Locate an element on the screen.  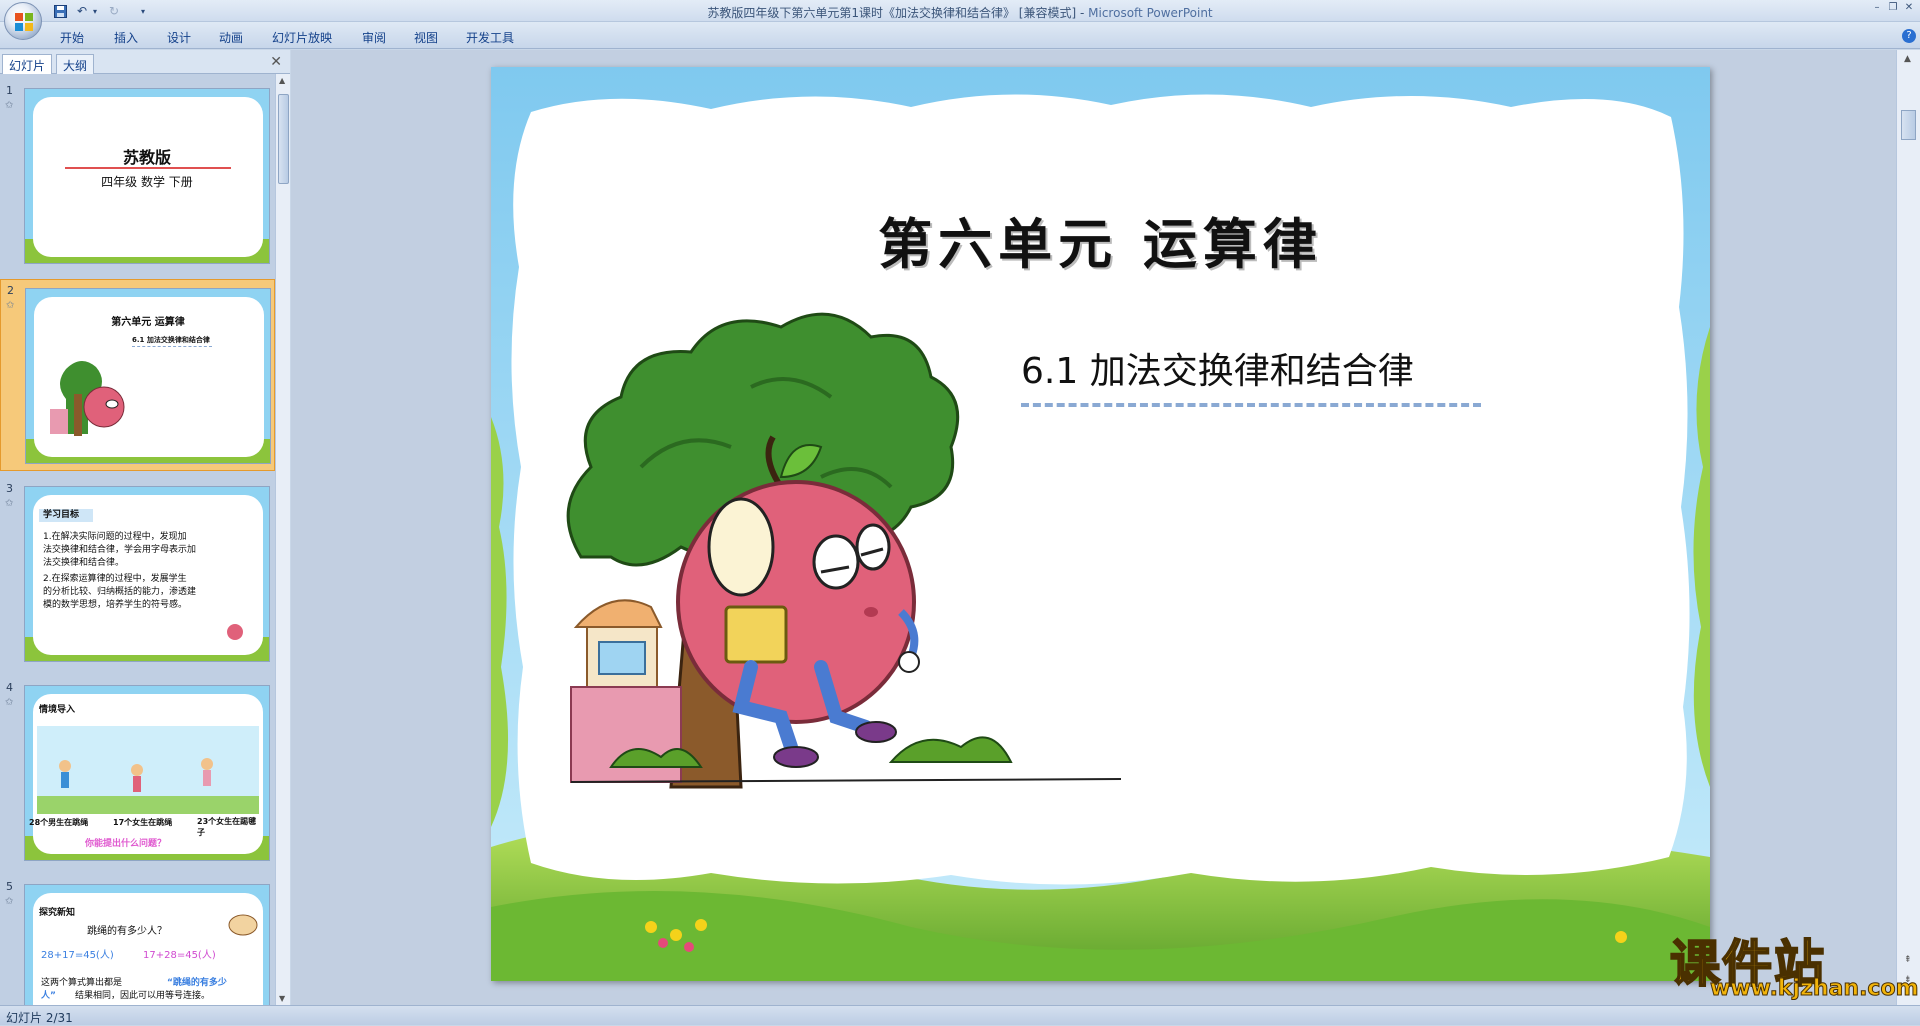
slide-counter: 幻灯片 2/31 is located at coordinates (39, 1018).